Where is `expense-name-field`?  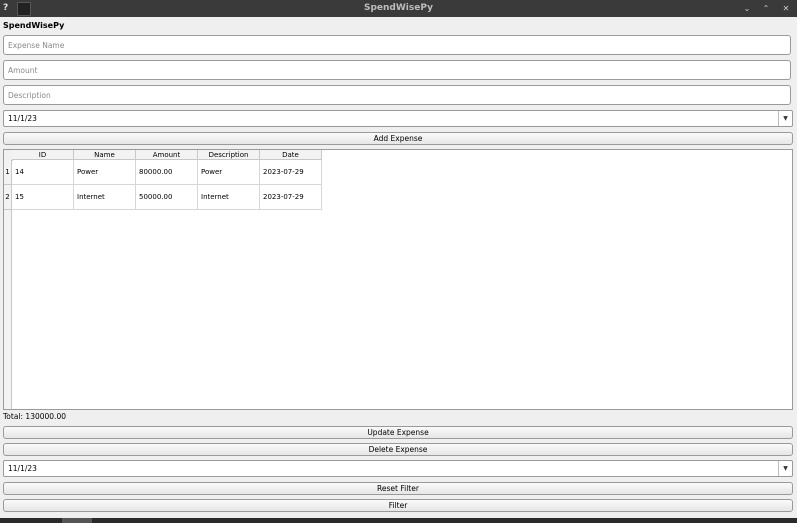 expense-name-field is located at coordinates (397, 45).